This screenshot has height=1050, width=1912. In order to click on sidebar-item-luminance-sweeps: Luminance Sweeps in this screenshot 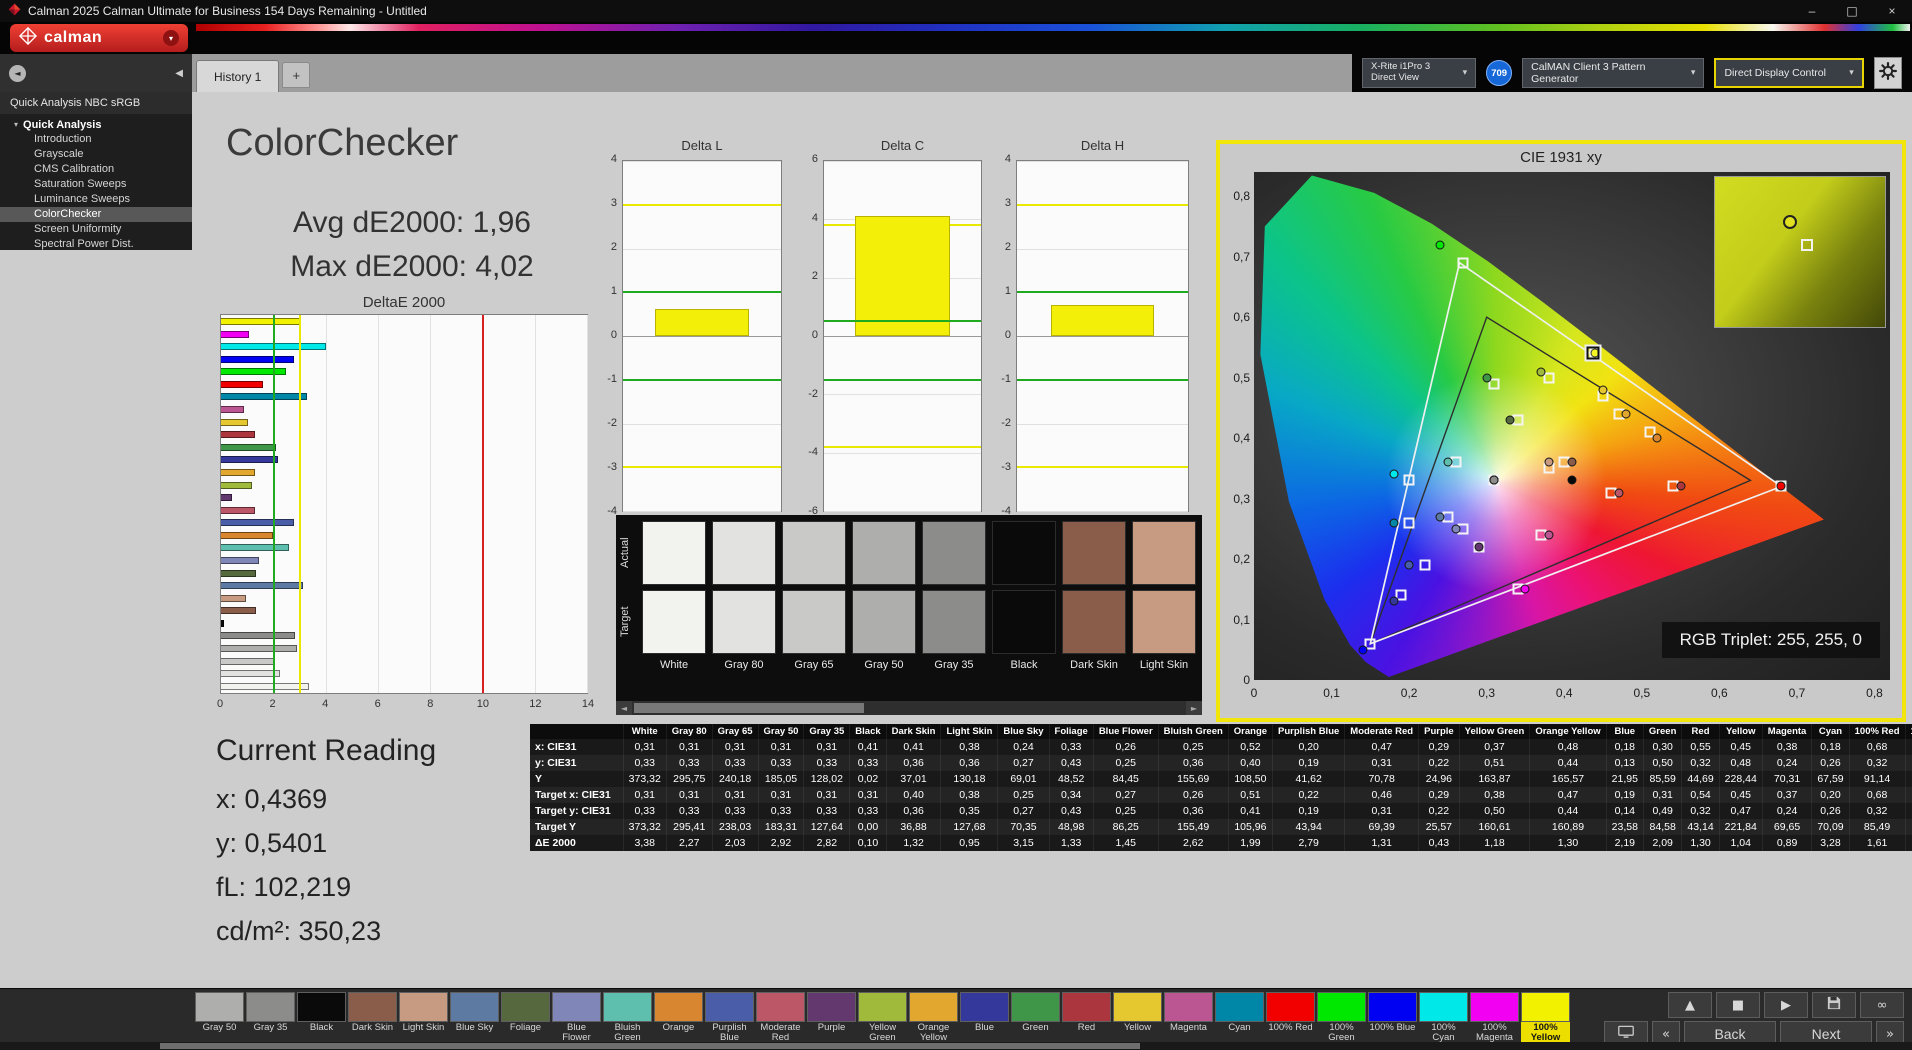, I will do `click(96, 199)`.